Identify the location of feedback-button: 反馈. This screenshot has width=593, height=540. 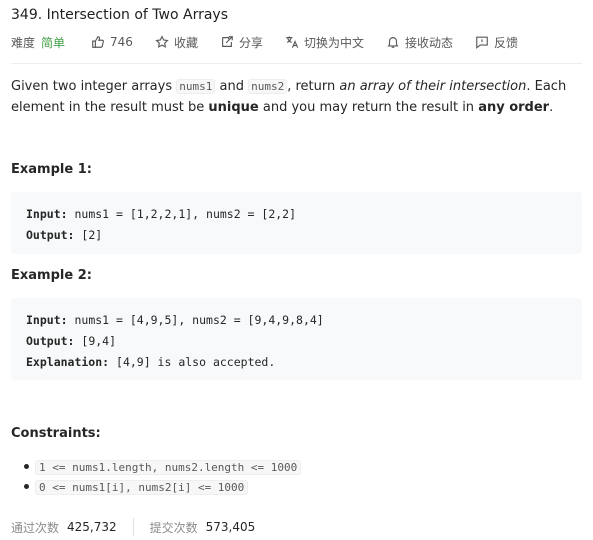
(496, 42).